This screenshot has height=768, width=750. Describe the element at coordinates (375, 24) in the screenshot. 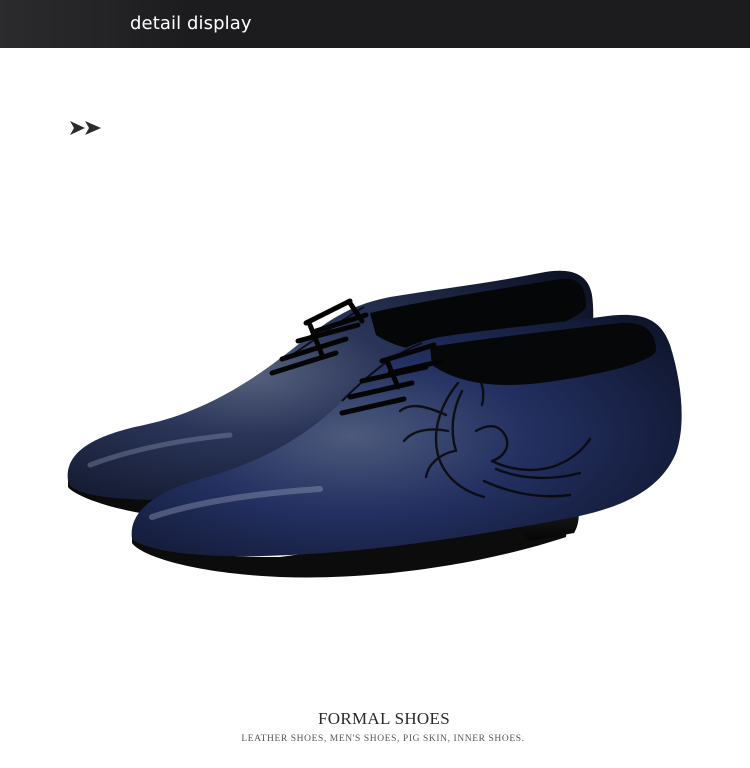

I see `header-bar: detail display` at that location.